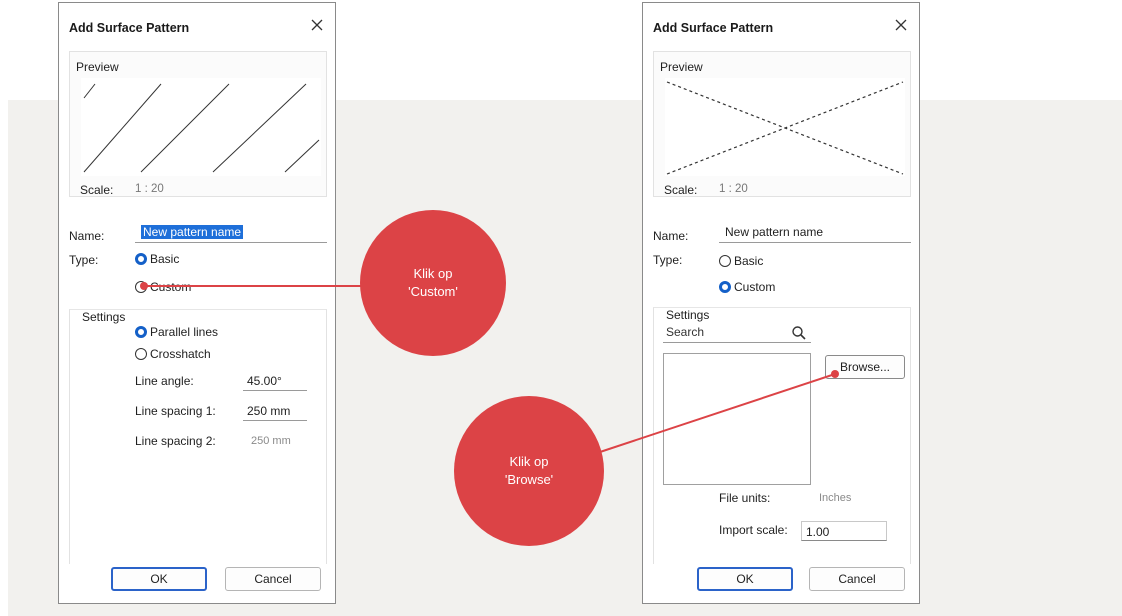 This screenshot has width=1122, height=616. What do you see at coordinates (201, 127) in the screenshot?
I see `pattern-preview-parallel-lines` at bounding box center [201, 127].